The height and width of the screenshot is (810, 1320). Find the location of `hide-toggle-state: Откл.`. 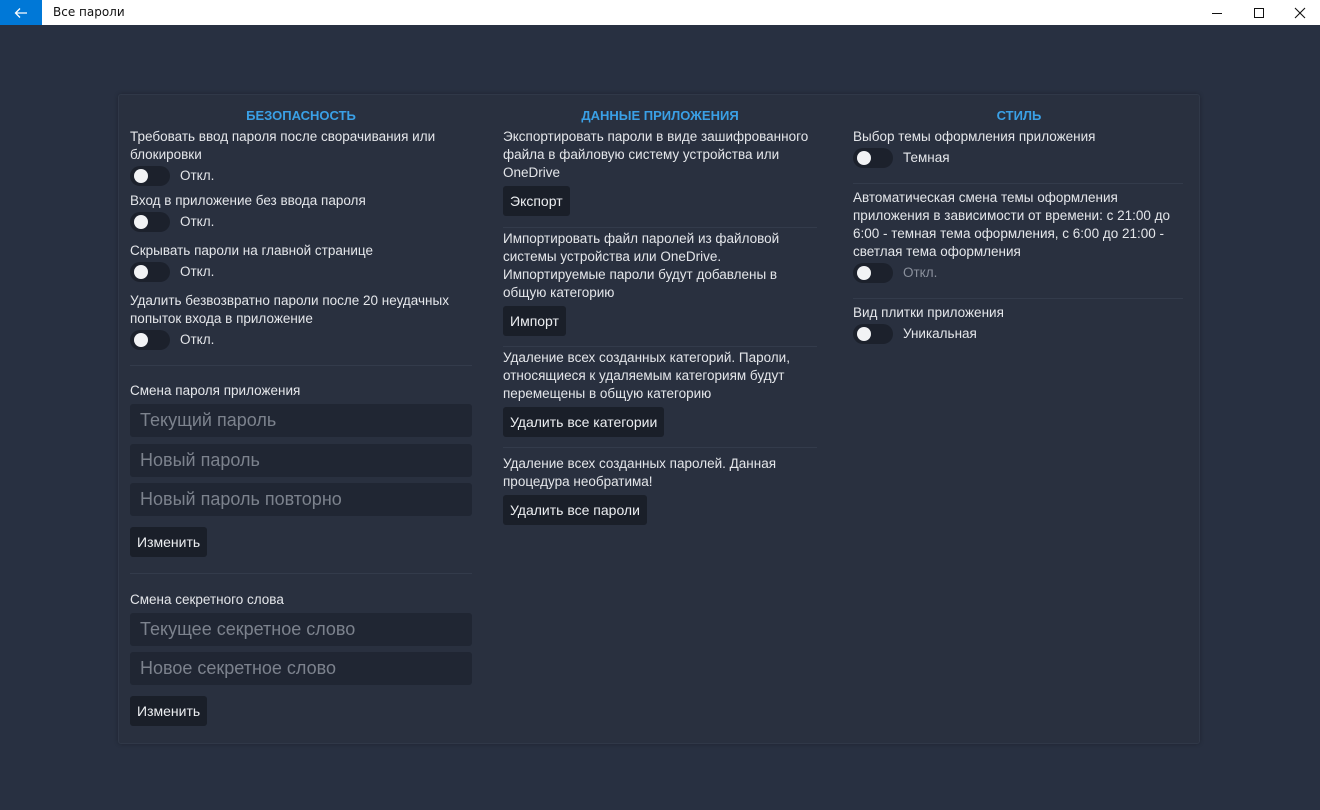

hide-toggle-state: Откл. is located at coordinates (197, 271).